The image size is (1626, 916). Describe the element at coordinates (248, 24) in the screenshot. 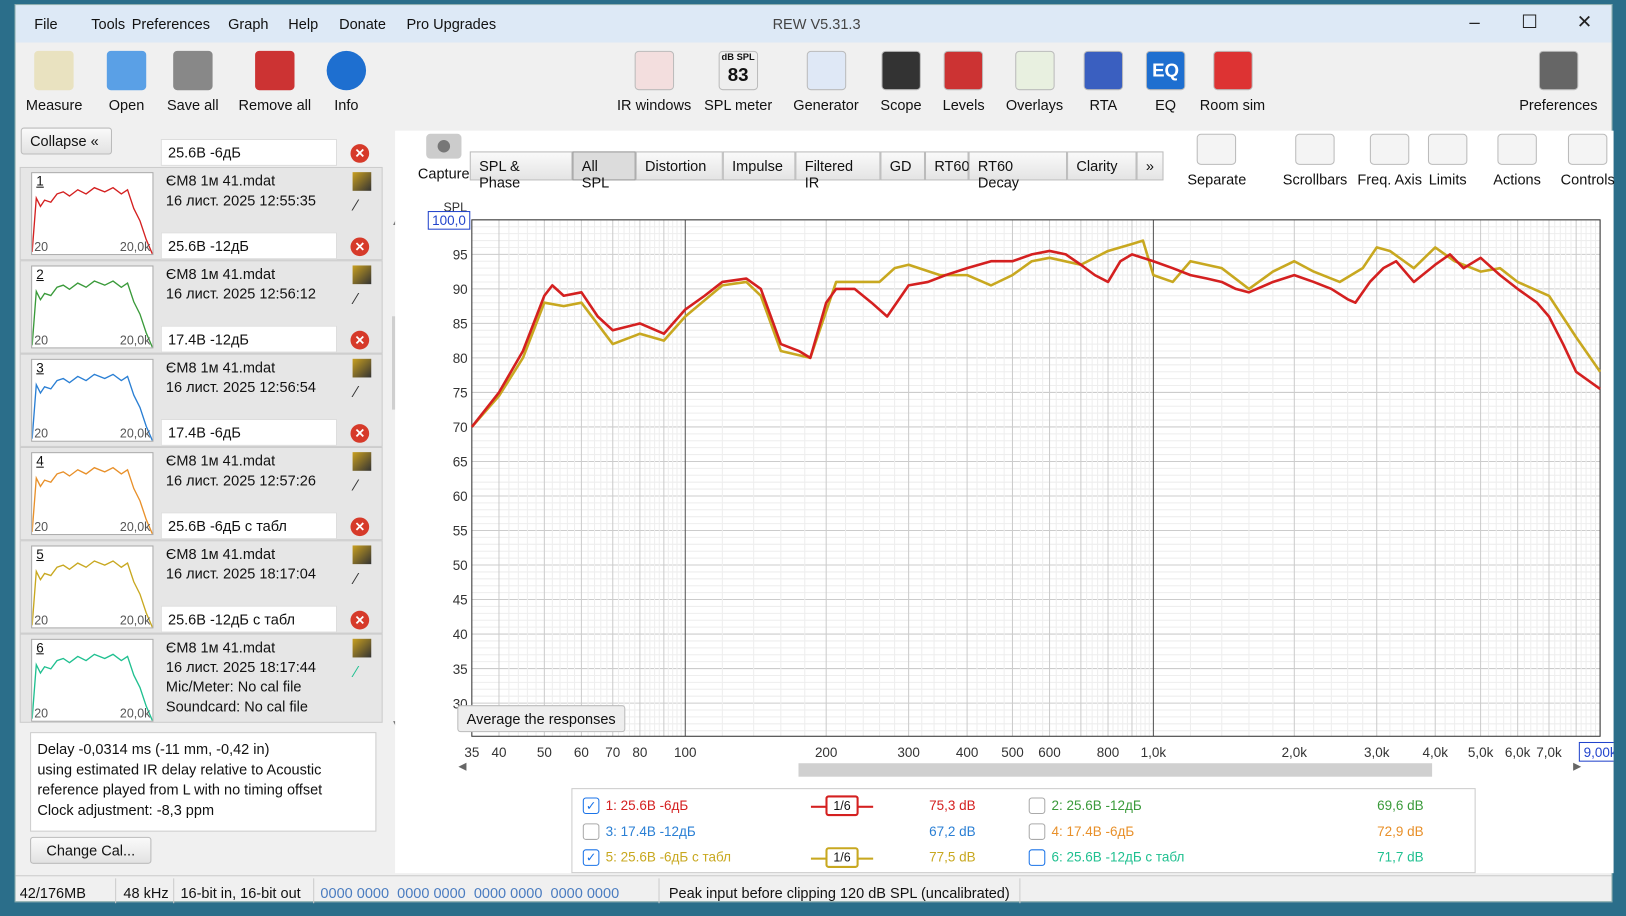

I see `menu-graph: Graph` at that location.